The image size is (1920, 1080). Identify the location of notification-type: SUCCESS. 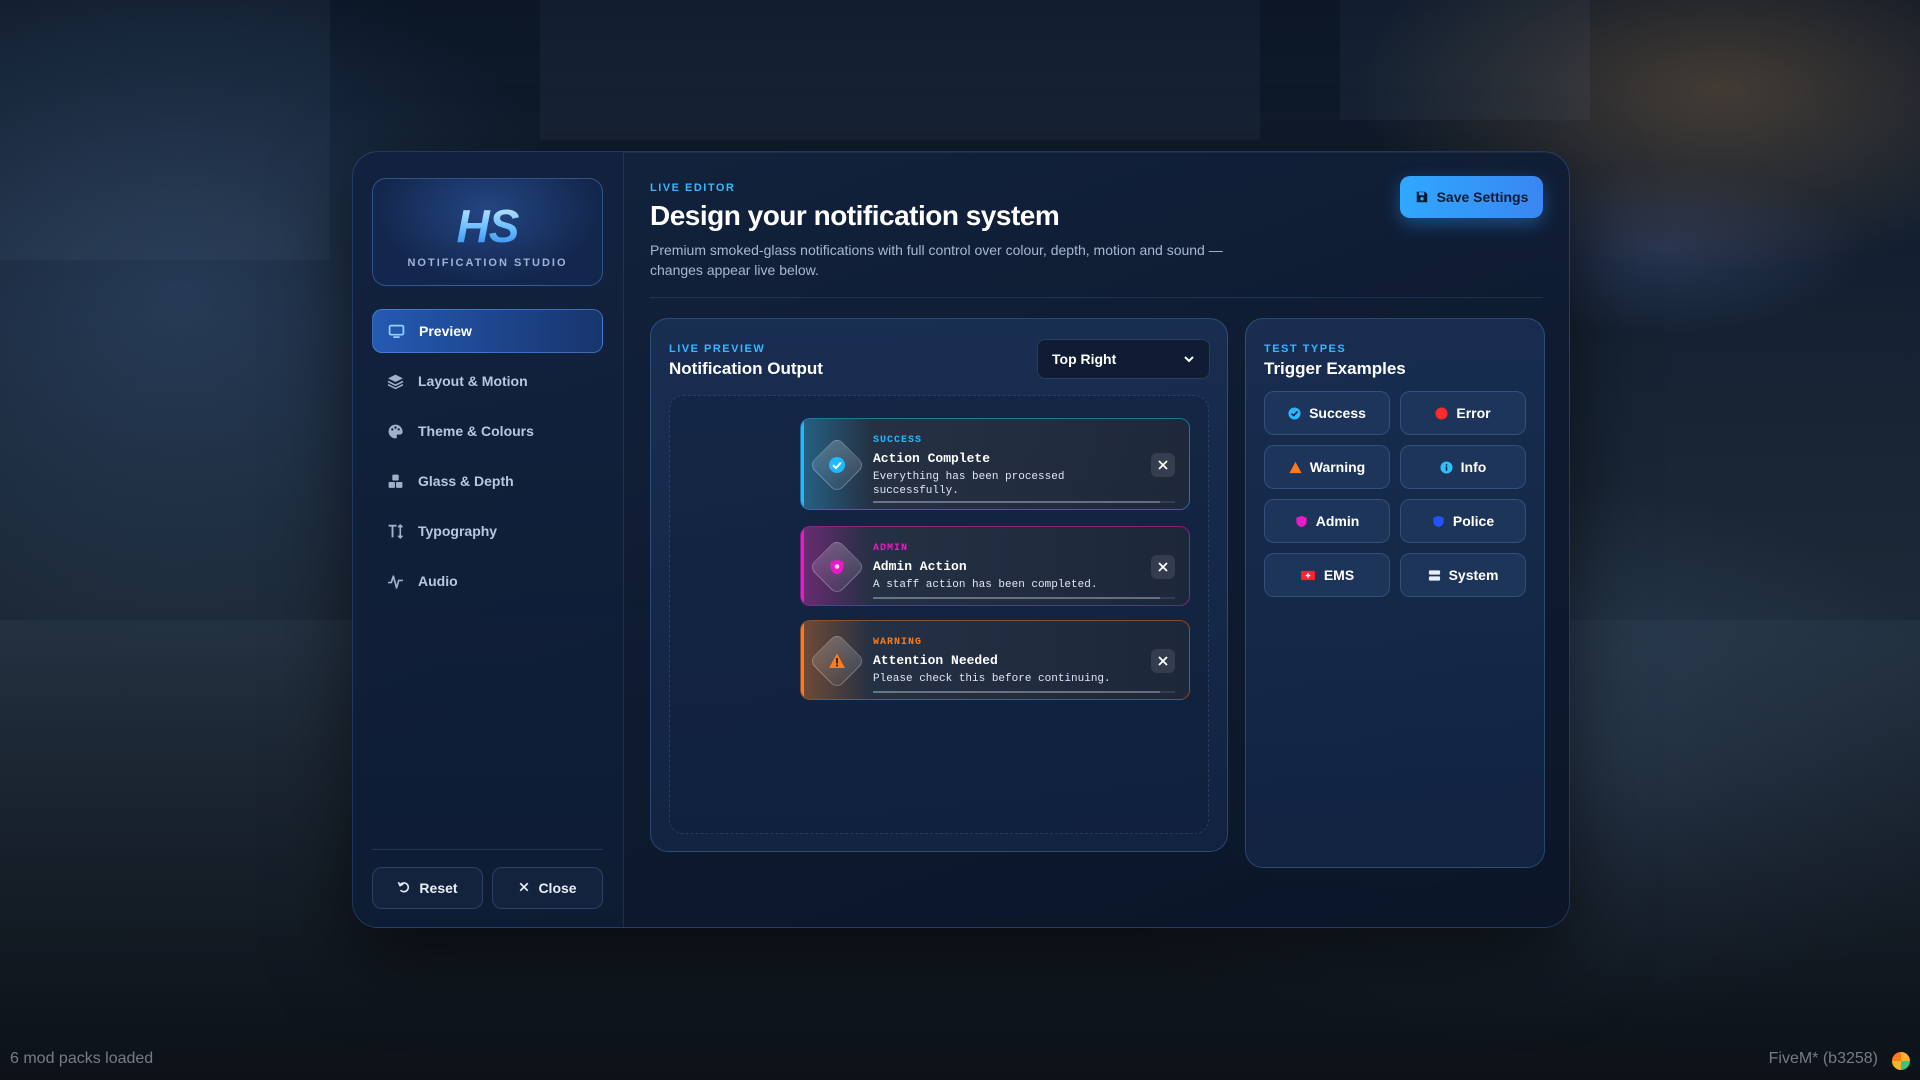
(898, 440).